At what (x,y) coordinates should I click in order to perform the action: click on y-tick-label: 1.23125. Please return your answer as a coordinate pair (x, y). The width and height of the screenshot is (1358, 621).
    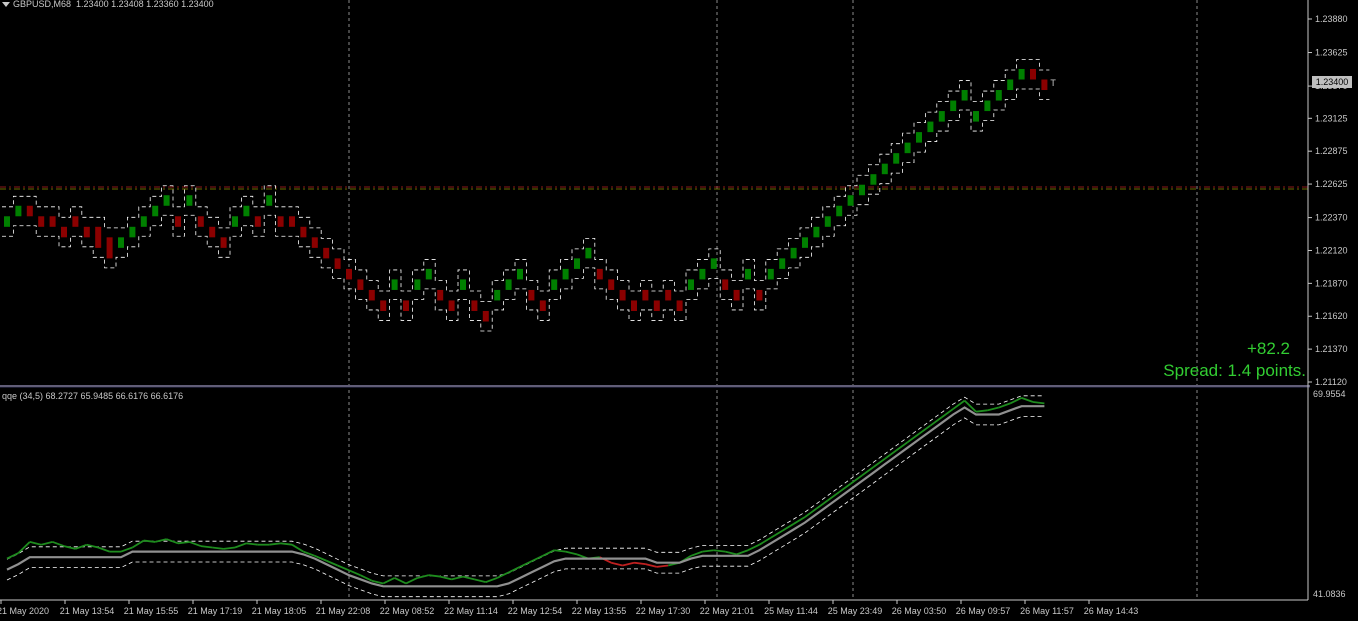
    Looking at the image, I should click on (1331, 118).